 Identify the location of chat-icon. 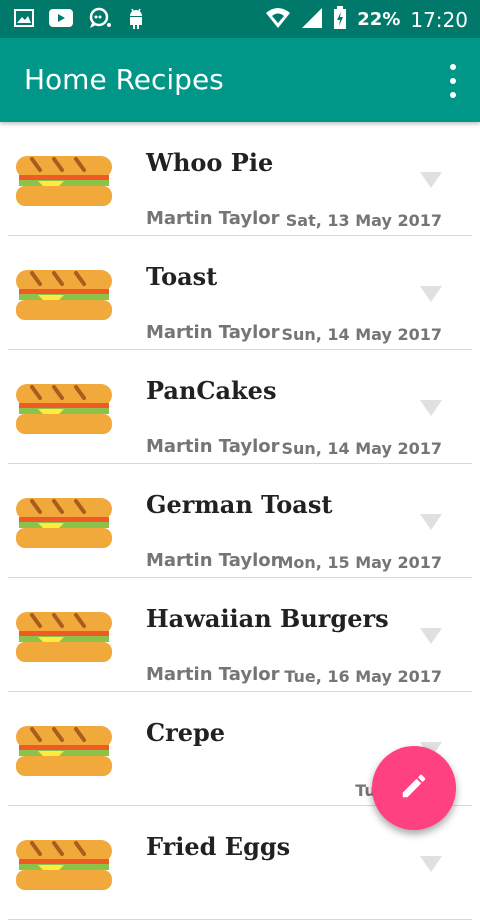
(100, 20).